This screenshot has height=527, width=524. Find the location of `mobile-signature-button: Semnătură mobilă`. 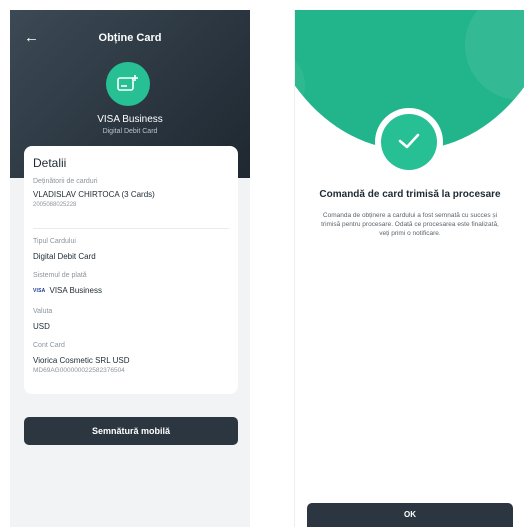

mobile-signature-button: Semnătură mobilă is located at coordinates (131, 431).